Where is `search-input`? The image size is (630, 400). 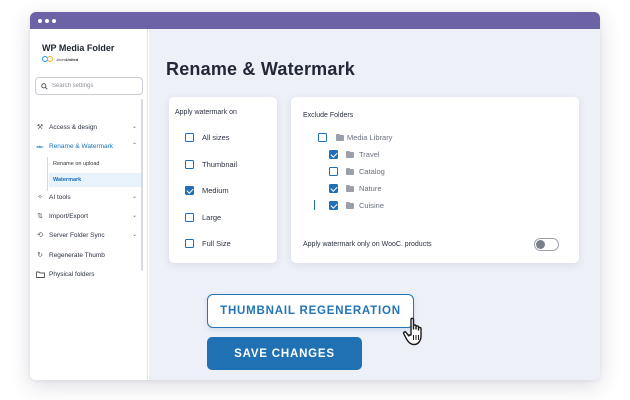 search-input is located at coordinates (94, 86).